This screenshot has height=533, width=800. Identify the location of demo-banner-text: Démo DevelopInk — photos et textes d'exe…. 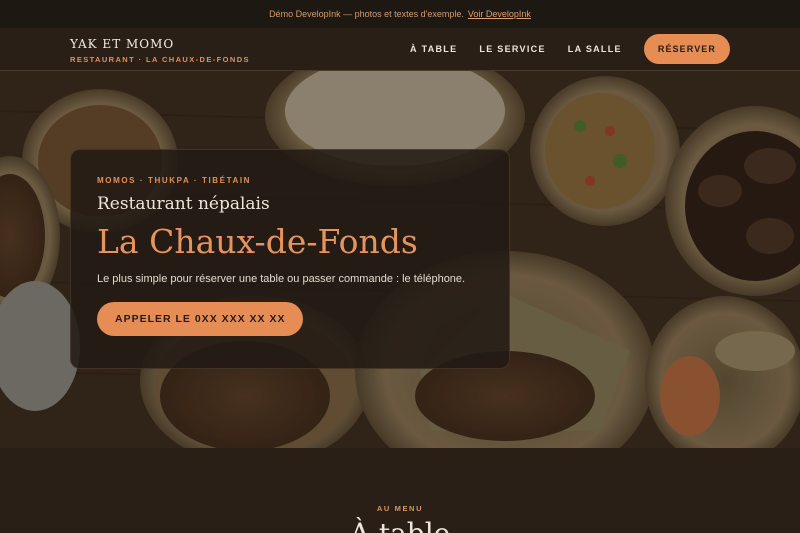
(366, 14).